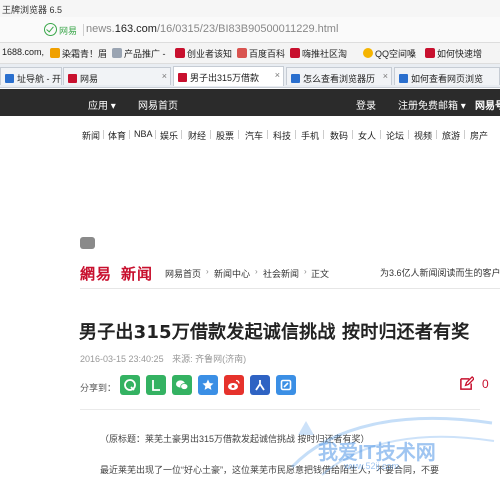 The image size is (500, 479). Describe the element at coordinates (98, 388) in the screenshot. I see `share-label: 分享到：` at that location.